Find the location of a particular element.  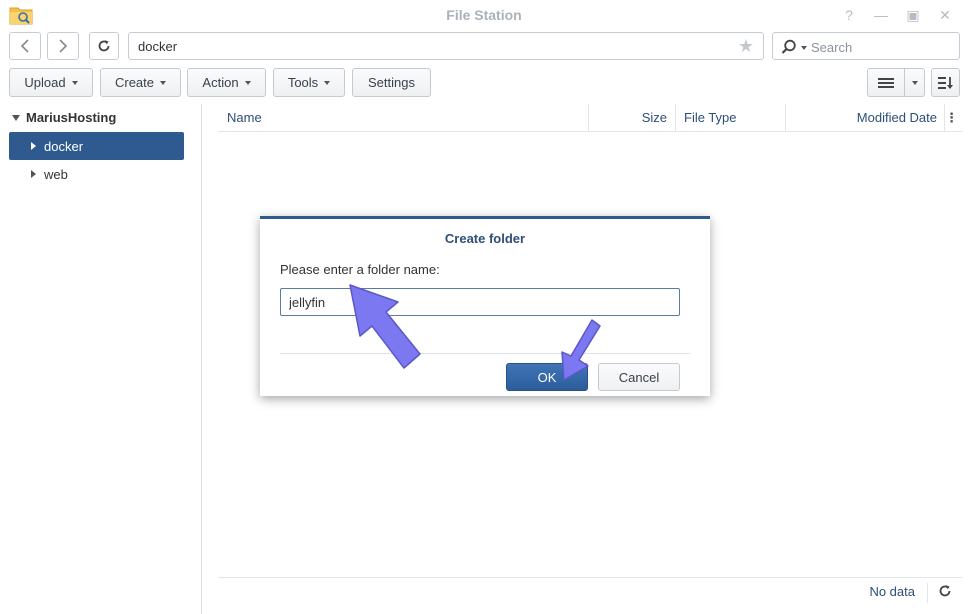

folder-name-input is located at coordinates (480, 302).